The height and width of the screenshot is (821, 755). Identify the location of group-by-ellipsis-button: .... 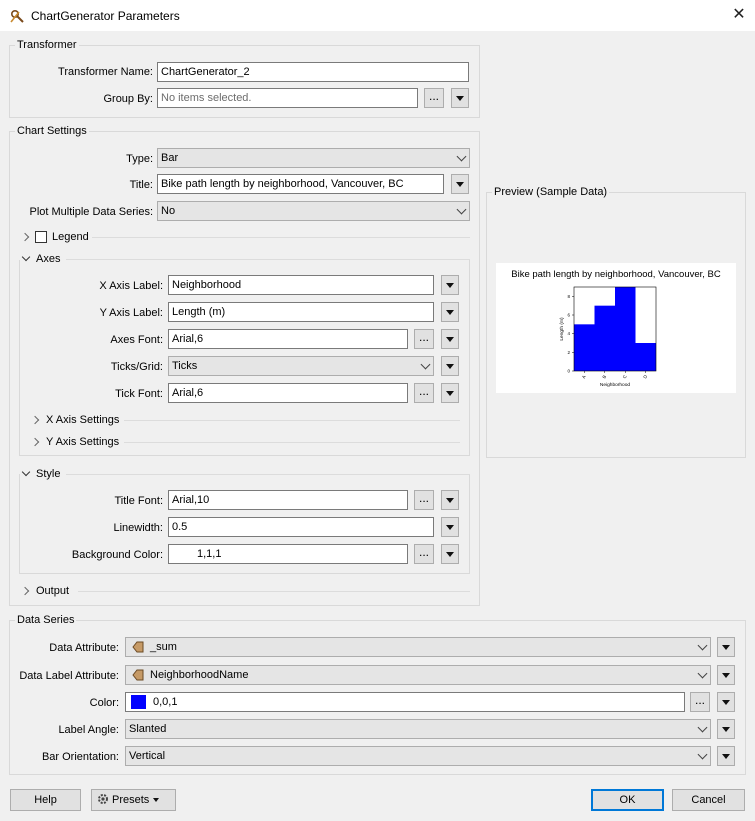
(434, 98).